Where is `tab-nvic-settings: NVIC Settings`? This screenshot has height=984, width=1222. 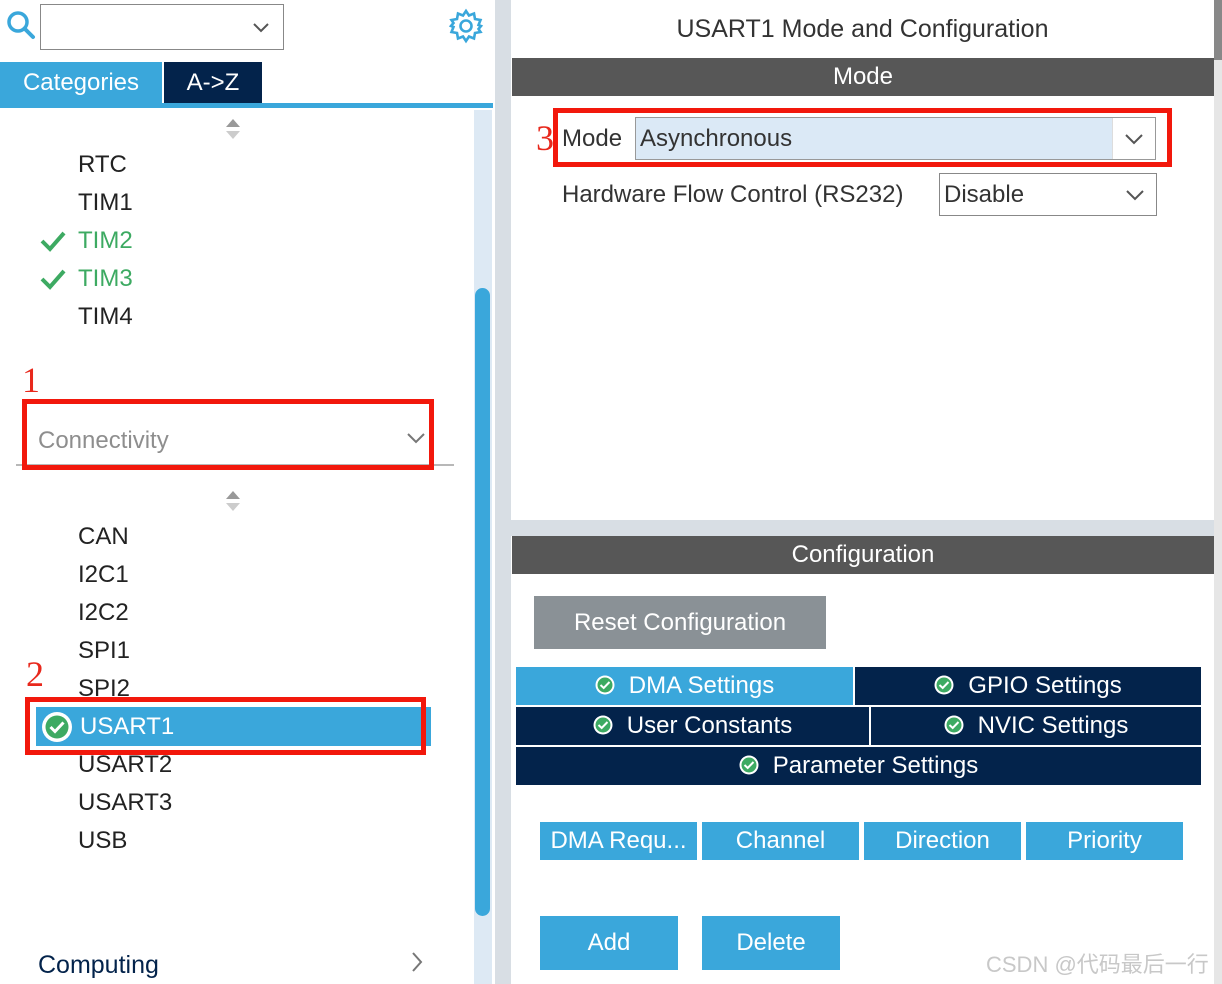 tab-nvic-settings: NVIC Settings is located at coordinates (1036, 726).